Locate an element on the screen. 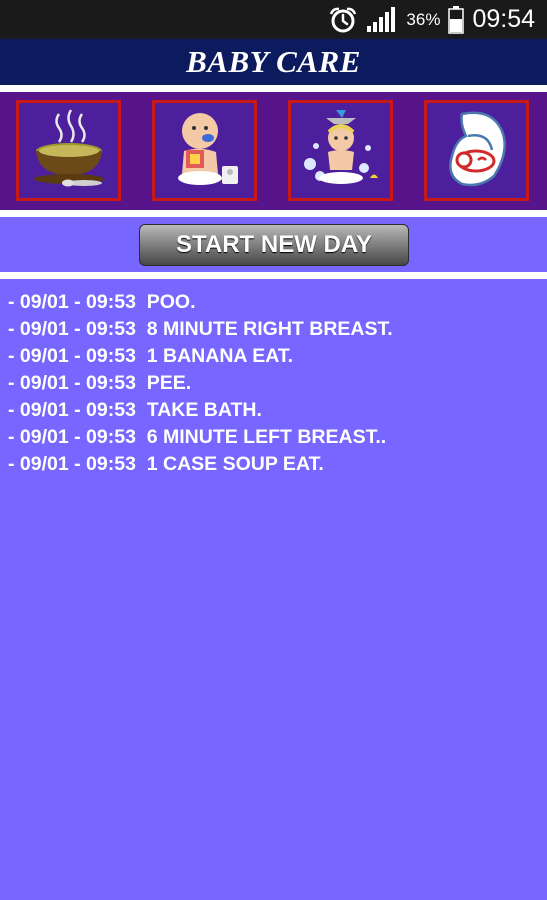 The image size is (547, 900). battery-icon is located at coordinates (456, 19).